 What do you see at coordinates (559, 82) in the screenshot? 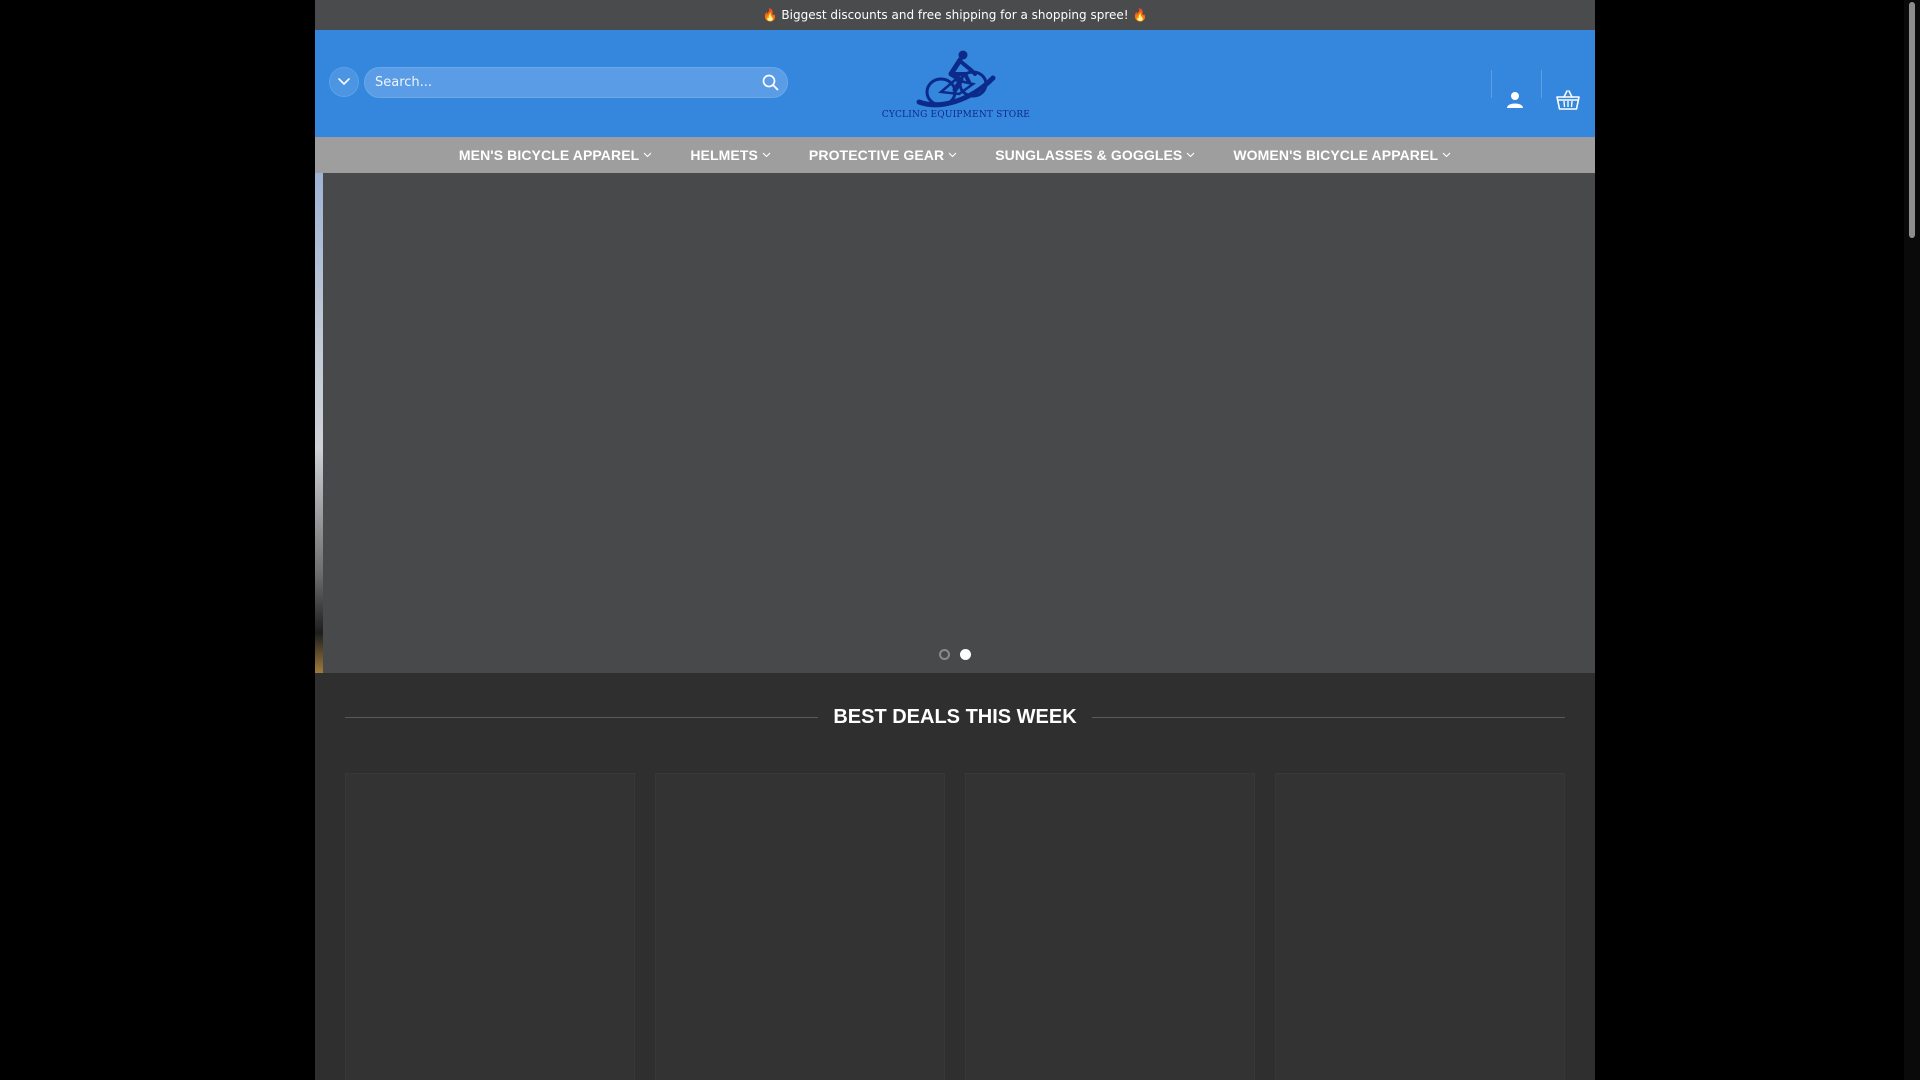
I see `search-input` at bounding box center [559, 82].